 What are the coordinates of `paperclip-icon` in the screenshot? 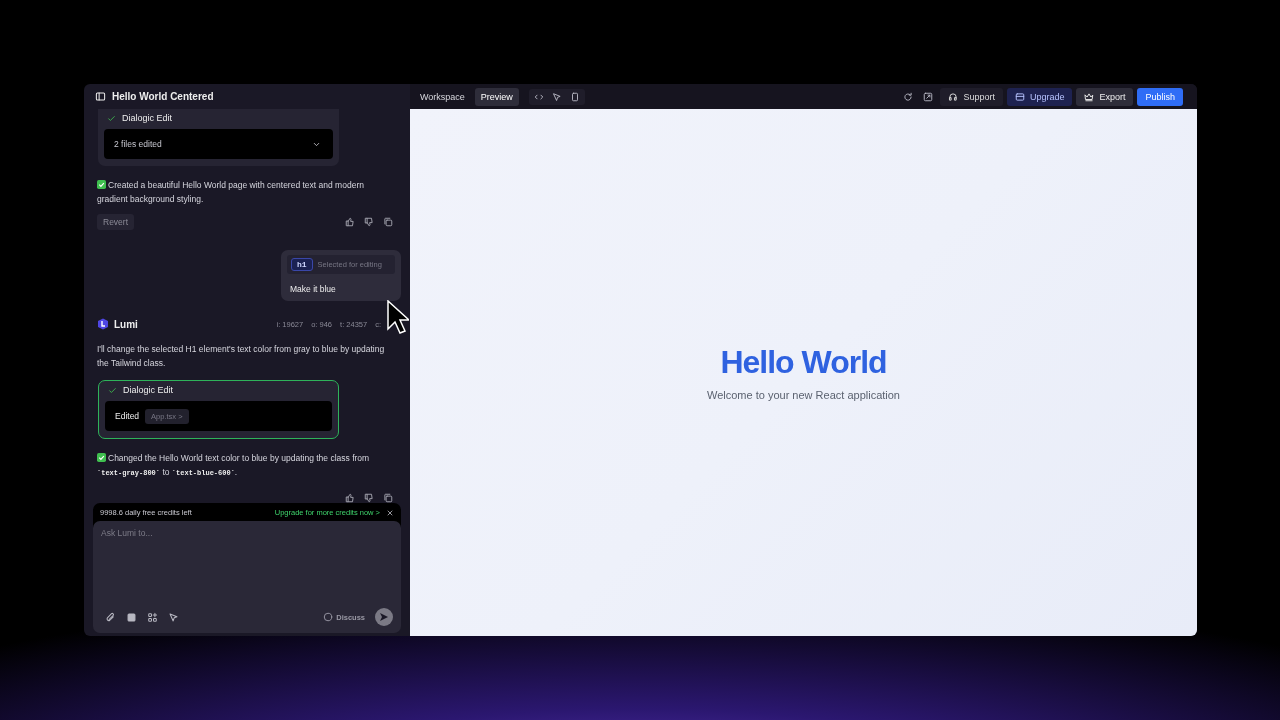 It's located at (110, 617).